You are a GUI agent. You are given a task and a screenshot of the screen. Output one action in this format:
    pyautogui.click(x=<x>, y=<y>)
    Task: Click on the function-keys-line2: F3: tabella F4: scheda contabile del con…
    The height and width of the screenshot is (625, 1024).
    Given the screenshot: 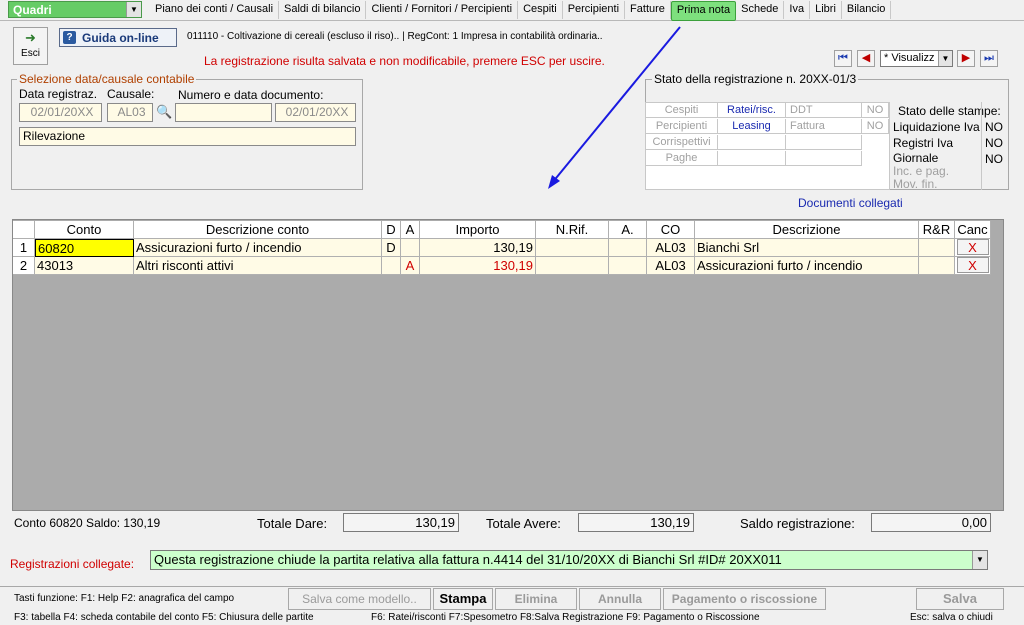 What is the action you would take?
    pyautogui.click(x=164, y=617)
    